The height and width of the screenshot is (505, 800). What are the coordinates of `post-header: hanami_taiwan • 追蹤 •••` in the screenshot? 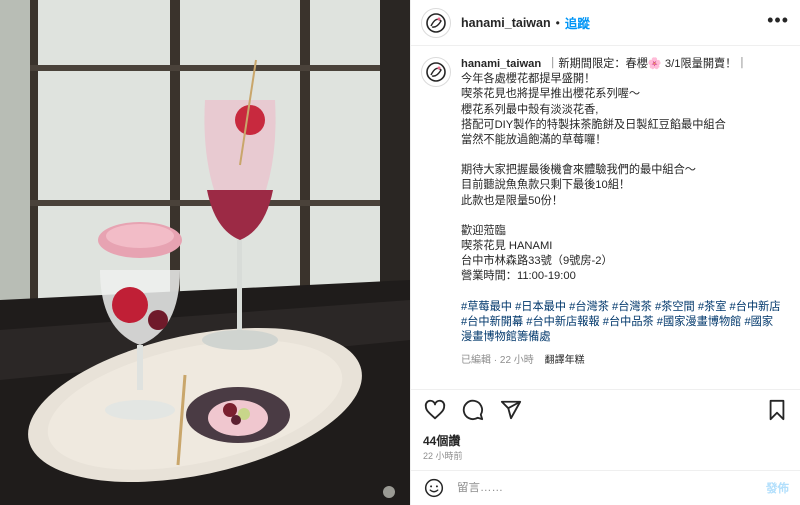 It's located at (605, 23).